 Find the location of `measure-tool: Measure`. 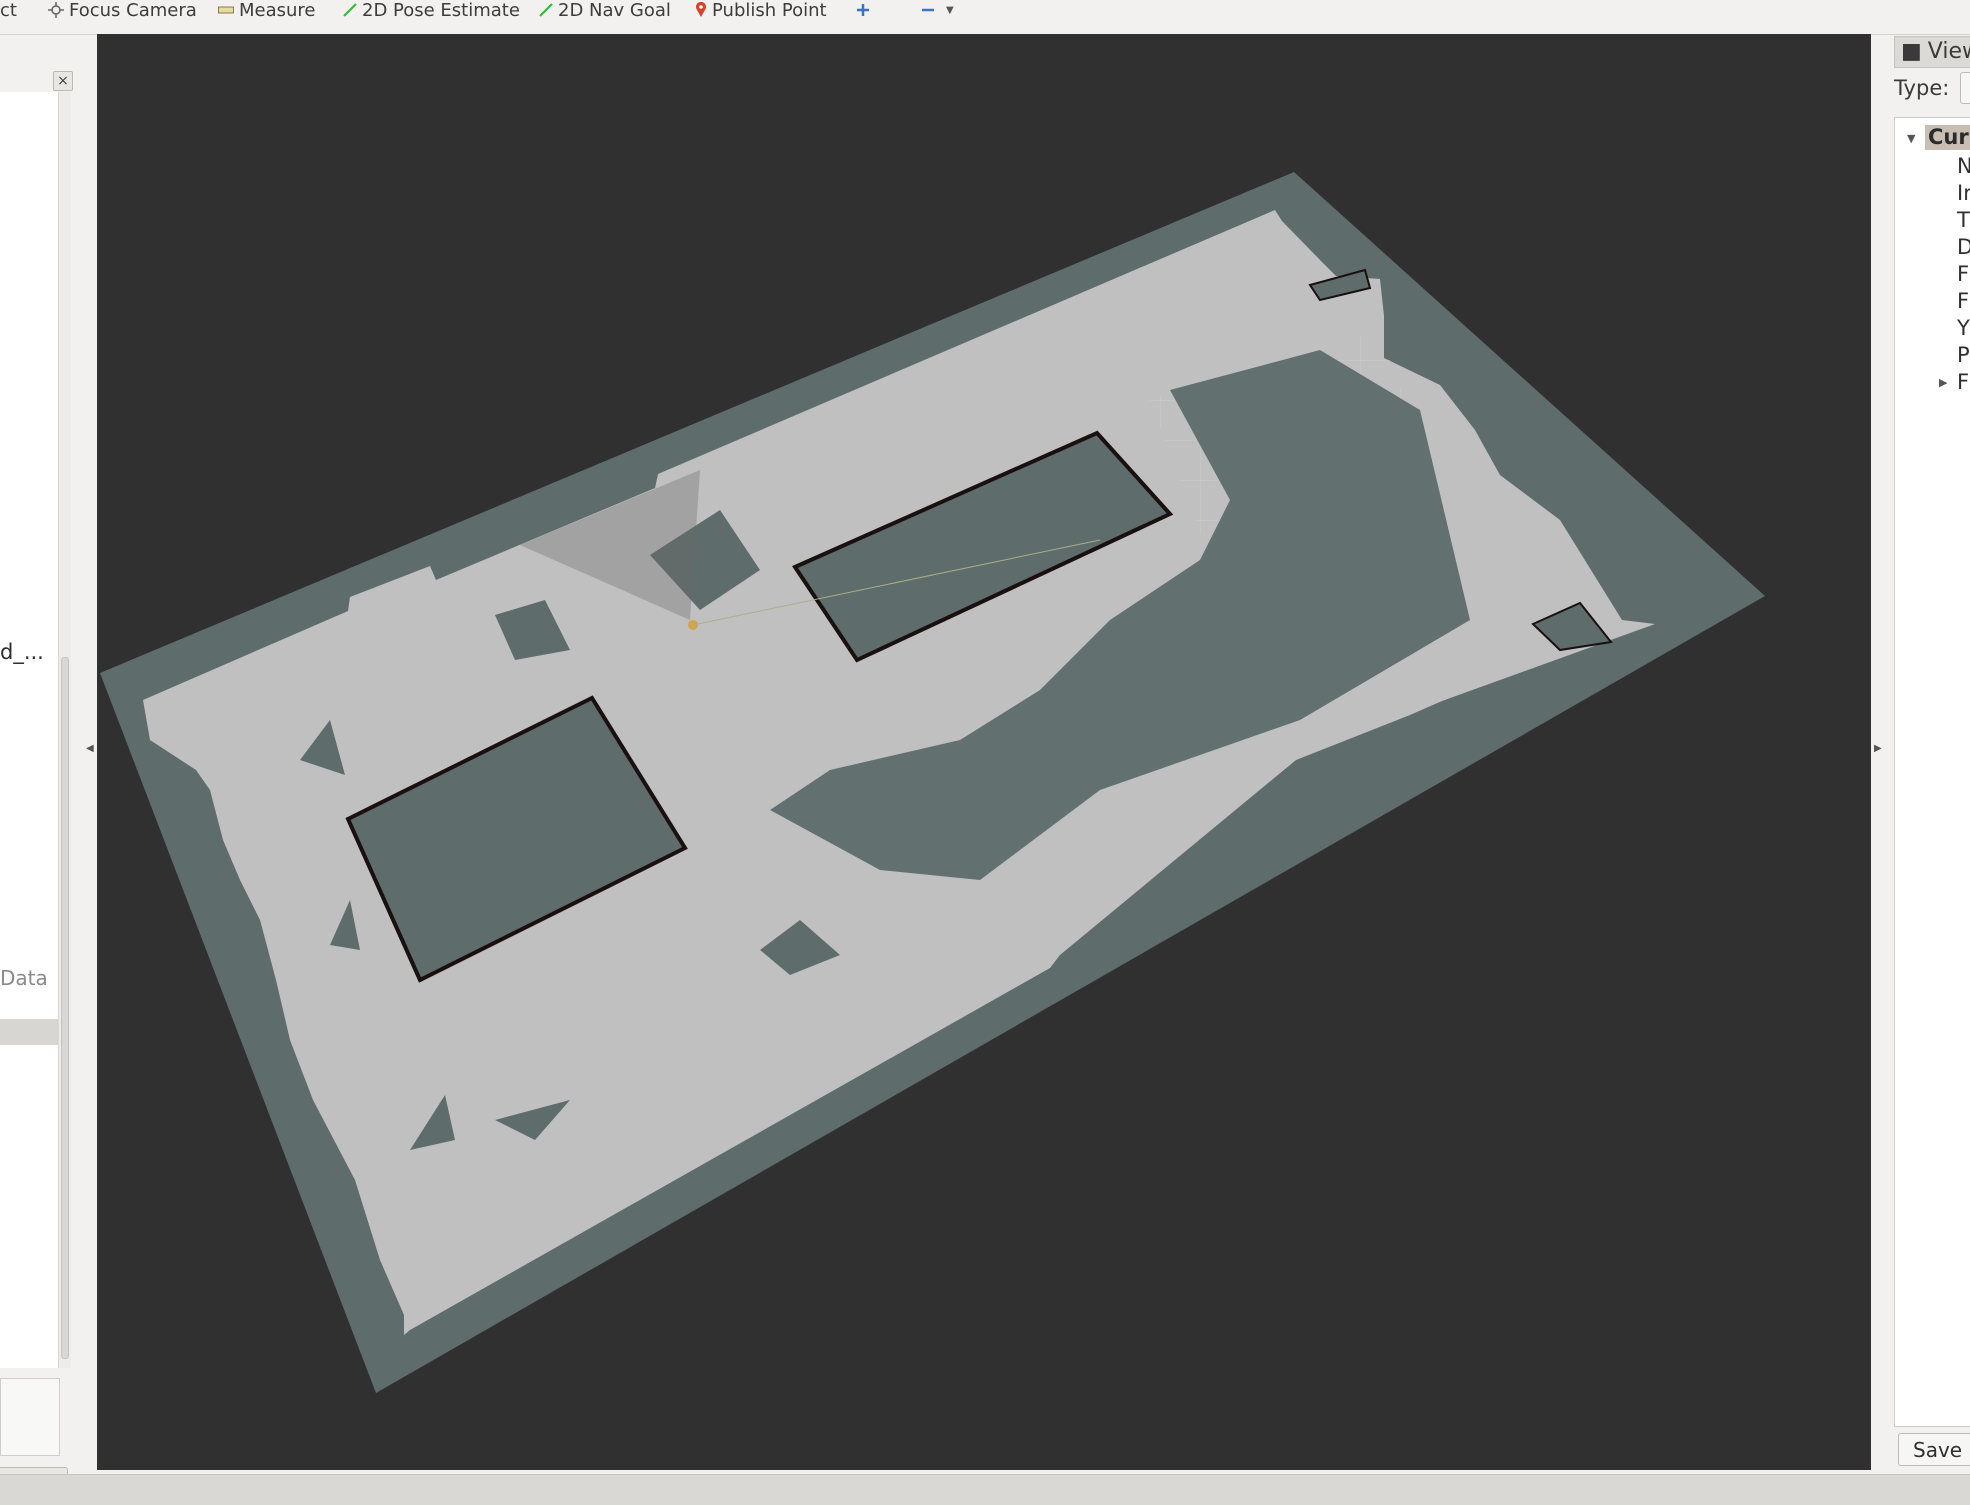

measure-tool: Measure is located at coordinates (267, 10).